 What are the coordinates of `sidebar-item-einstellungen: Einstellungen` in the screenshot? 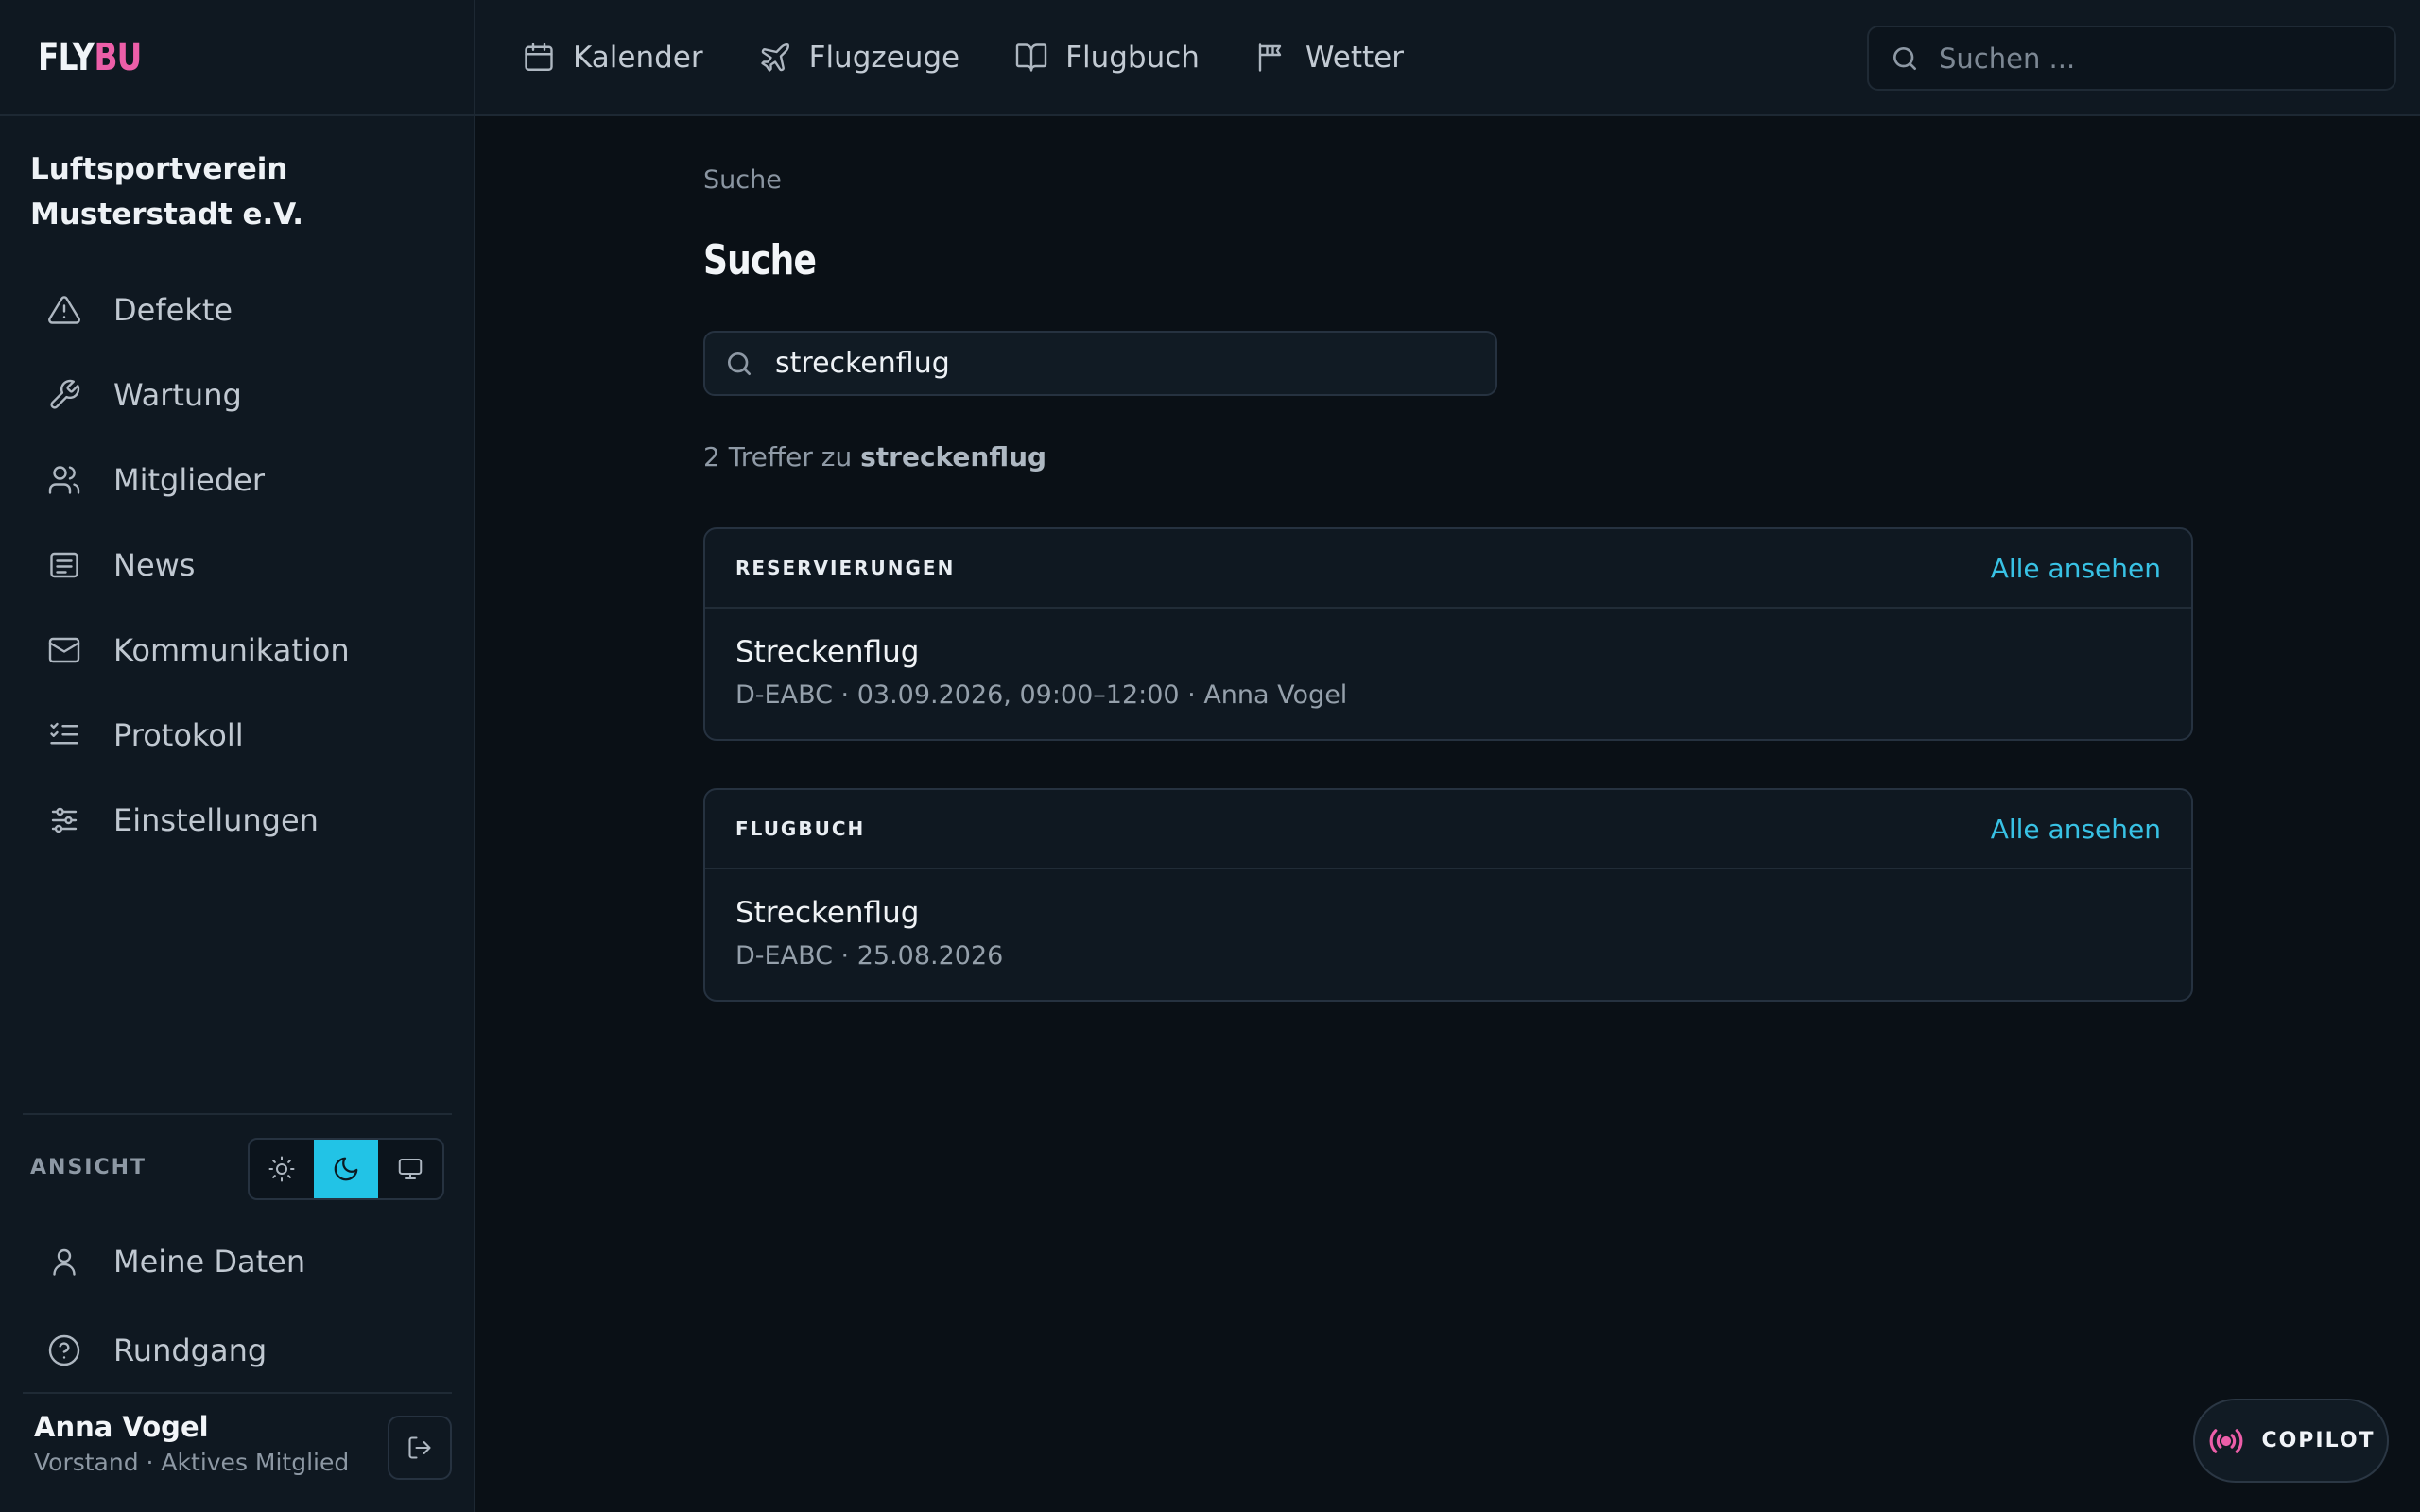 It's located at (238, 820).